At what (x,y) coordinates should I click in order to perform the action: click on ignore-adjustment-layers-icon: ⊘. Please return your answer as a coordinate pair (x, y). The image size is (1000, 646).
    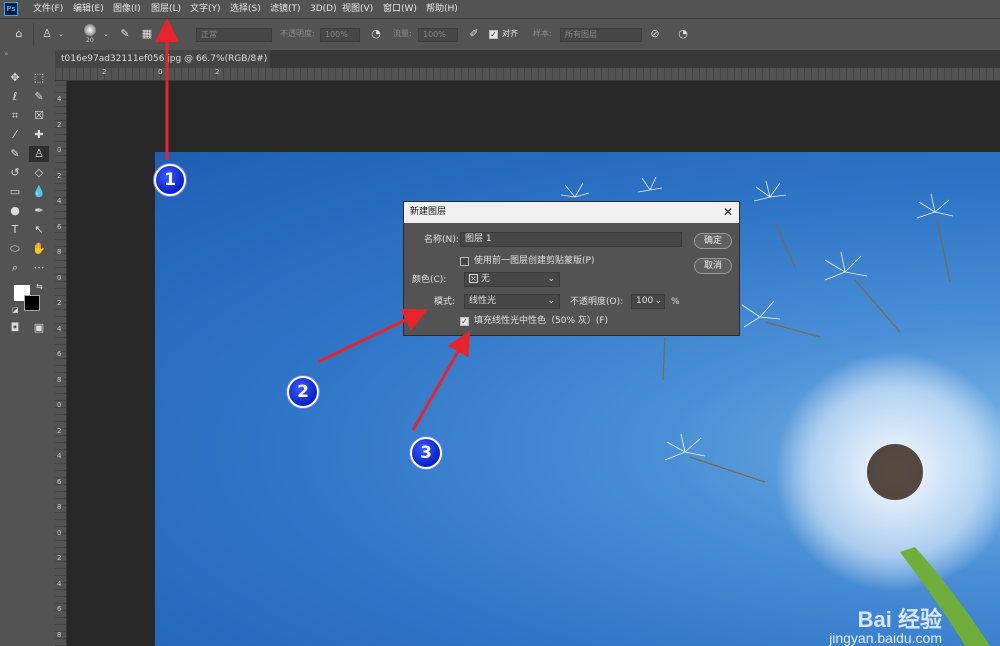
    Looking at the image, I should click on (655, 34).